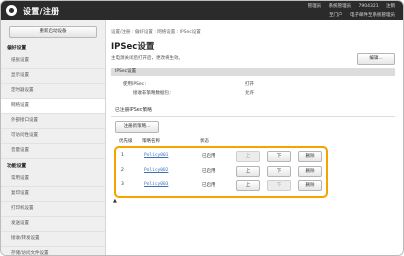 The width and height of the screenshot is (404, 256). Describe the element at coordinates (53, 76) in the screenshot. I see `sidebar-item-display: 显示设置` at that location.